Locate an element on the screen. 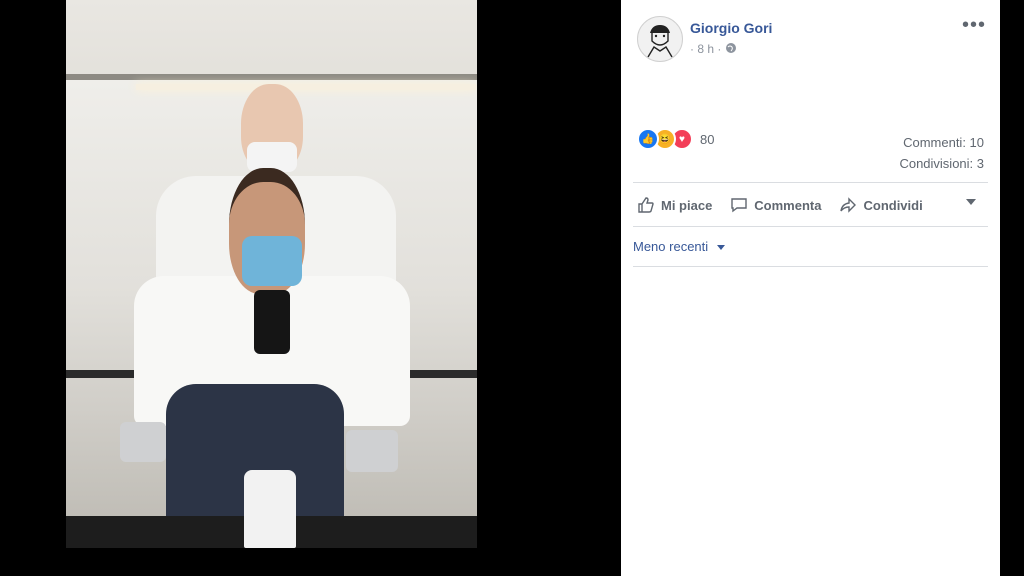 Image resolution: width=1024 pixels, height=576 pixels. post-stats: Commenti: 10 Condivisioni: 3 is located at coordinates (941, 153).